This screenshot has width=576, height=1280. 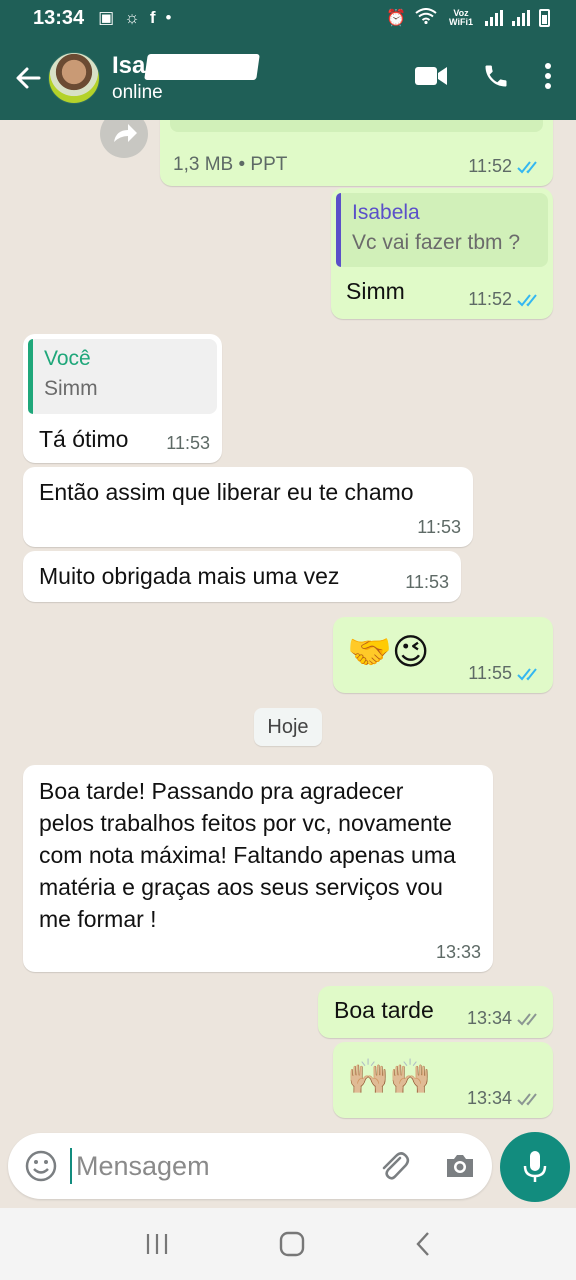 What do you see at coordinates (230, 164) in the screenshot?
I see `file-meta: 1,3 MB • PPT` at bounding box center [230, 164].